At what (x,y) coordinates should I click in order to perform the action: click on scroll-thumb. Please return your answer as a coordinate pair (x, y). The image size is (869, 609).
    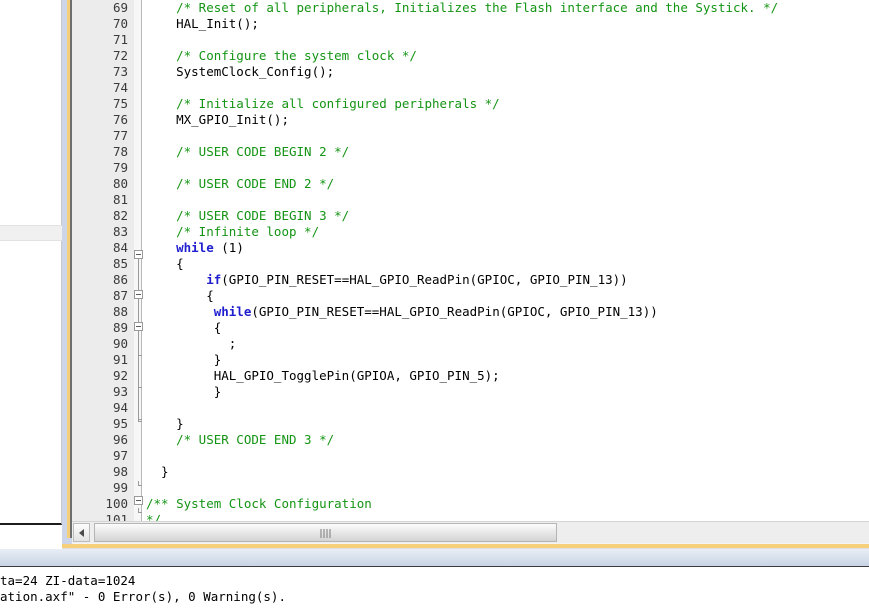
    Looking at the image, I should click on (325, 532).